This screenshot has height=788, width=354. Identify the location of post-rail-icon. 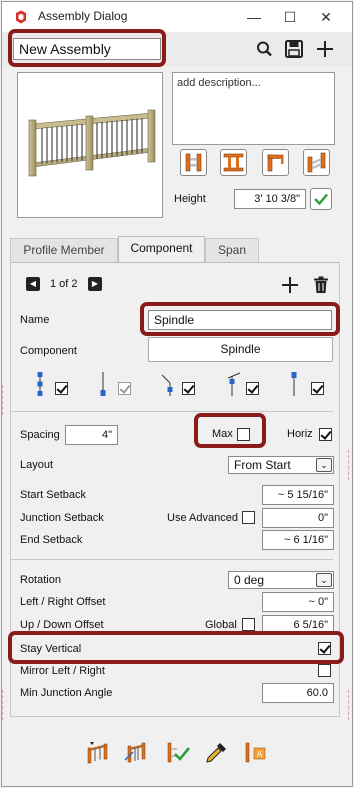
(193, 162).